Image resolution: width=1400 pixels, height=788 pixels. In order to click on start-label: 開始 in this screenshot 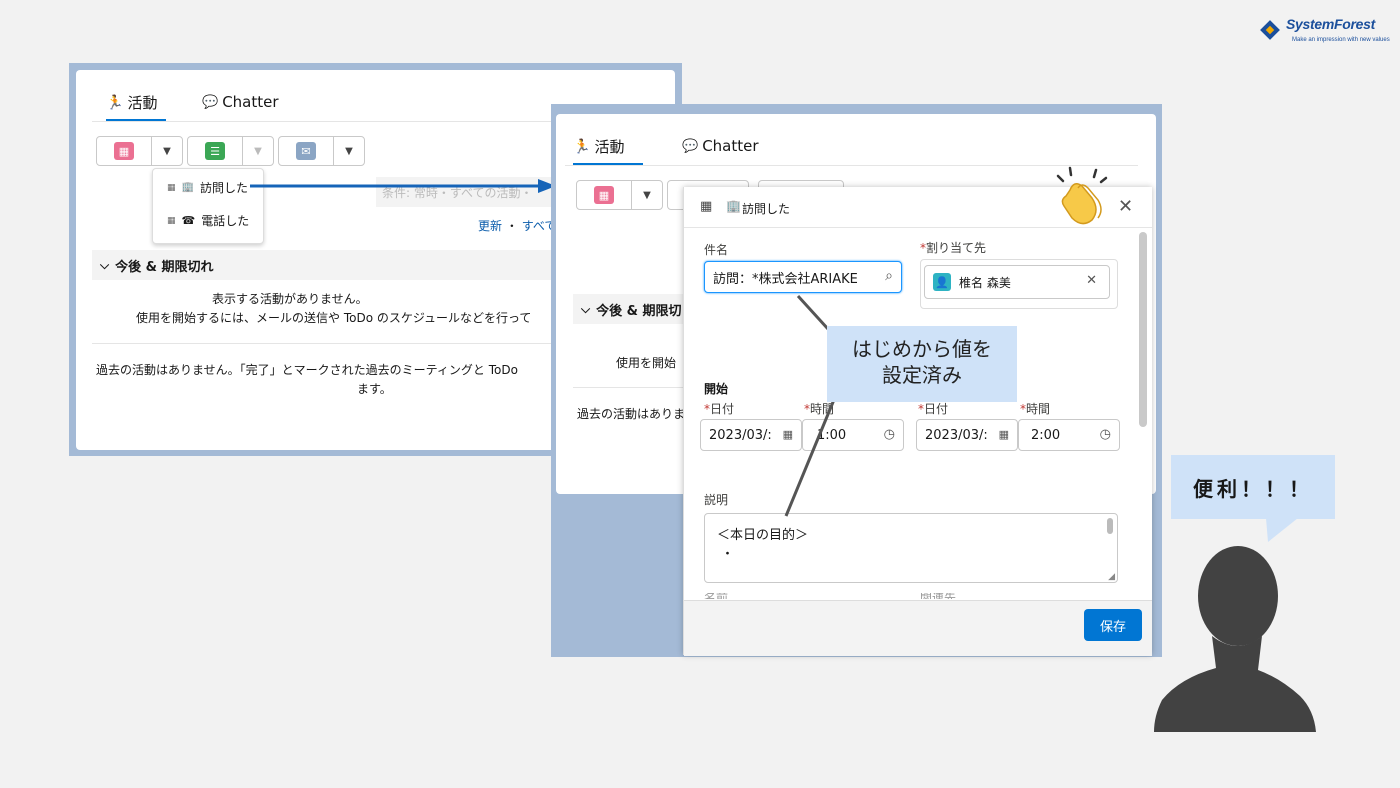, I will do `click(716, 389)`.